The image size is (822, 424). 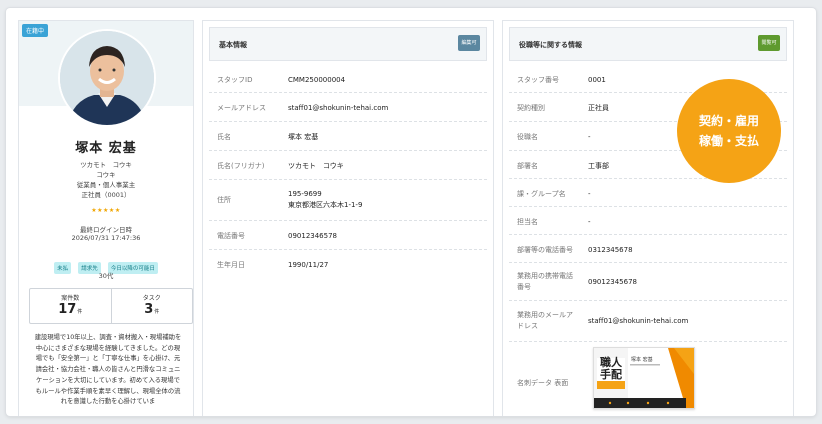 I want to click on stat-value: 3, so click(x=149, y=309).